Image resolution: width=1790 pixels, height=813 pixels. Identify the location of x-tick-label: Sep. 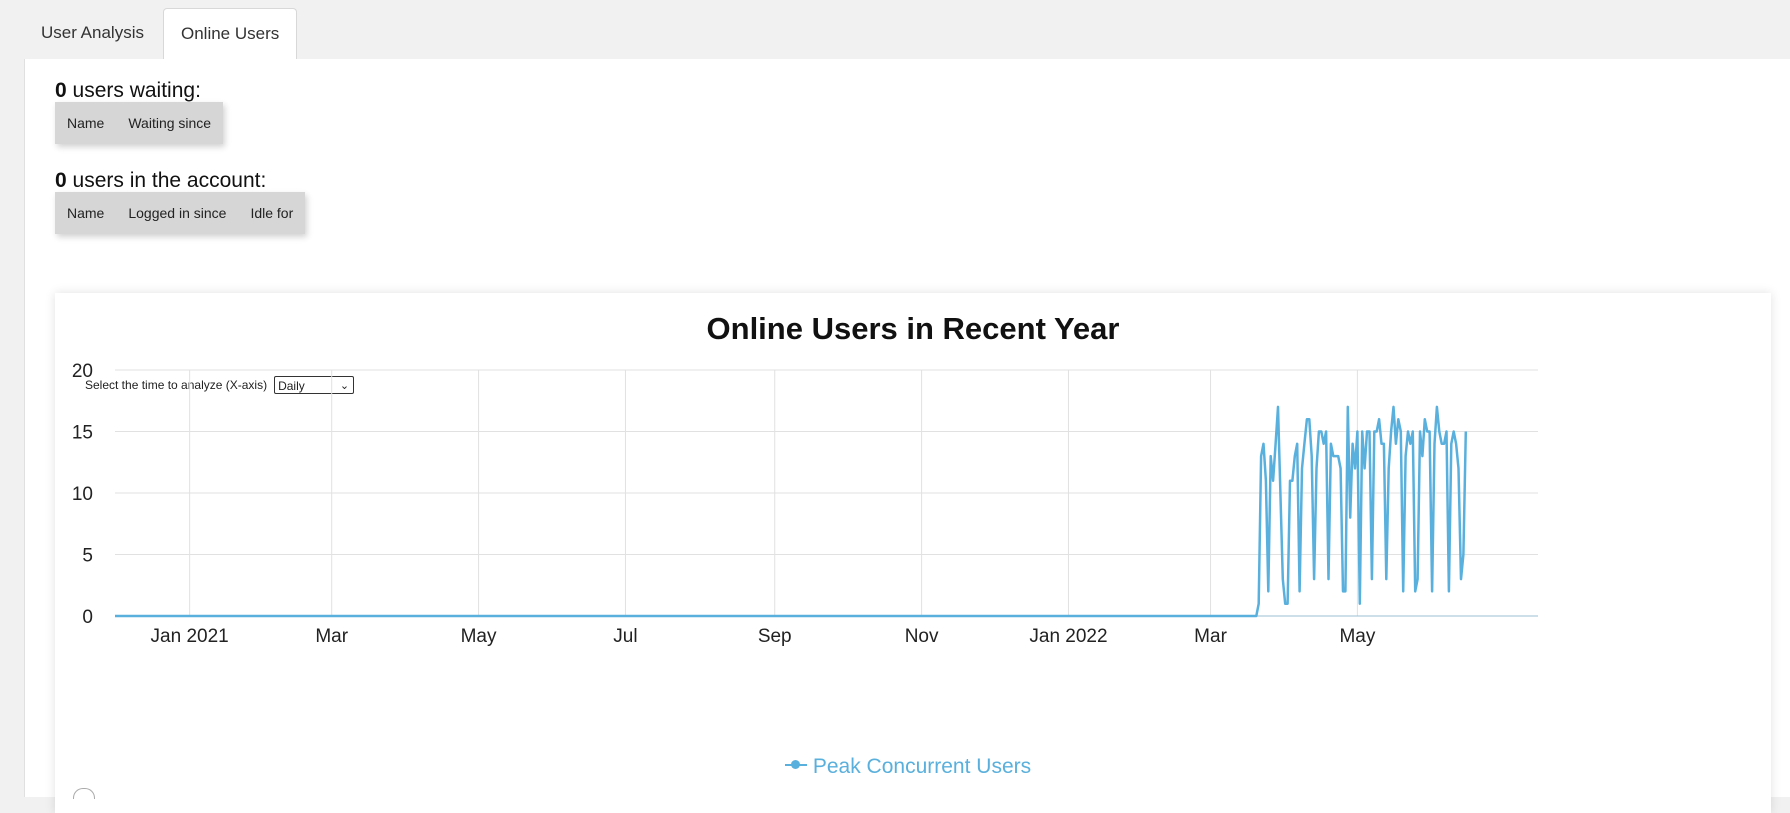
(775, 636).